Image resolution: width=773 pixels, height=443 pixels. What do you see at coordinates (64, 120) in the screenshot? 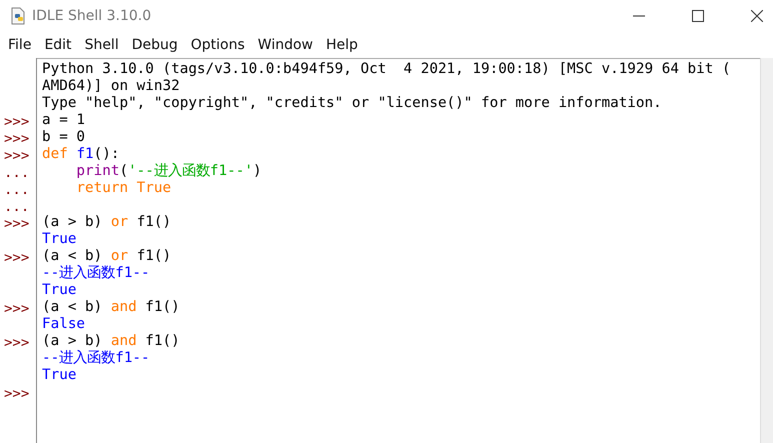
I see `code-line: a = 1` at bounding box center [64, 120].